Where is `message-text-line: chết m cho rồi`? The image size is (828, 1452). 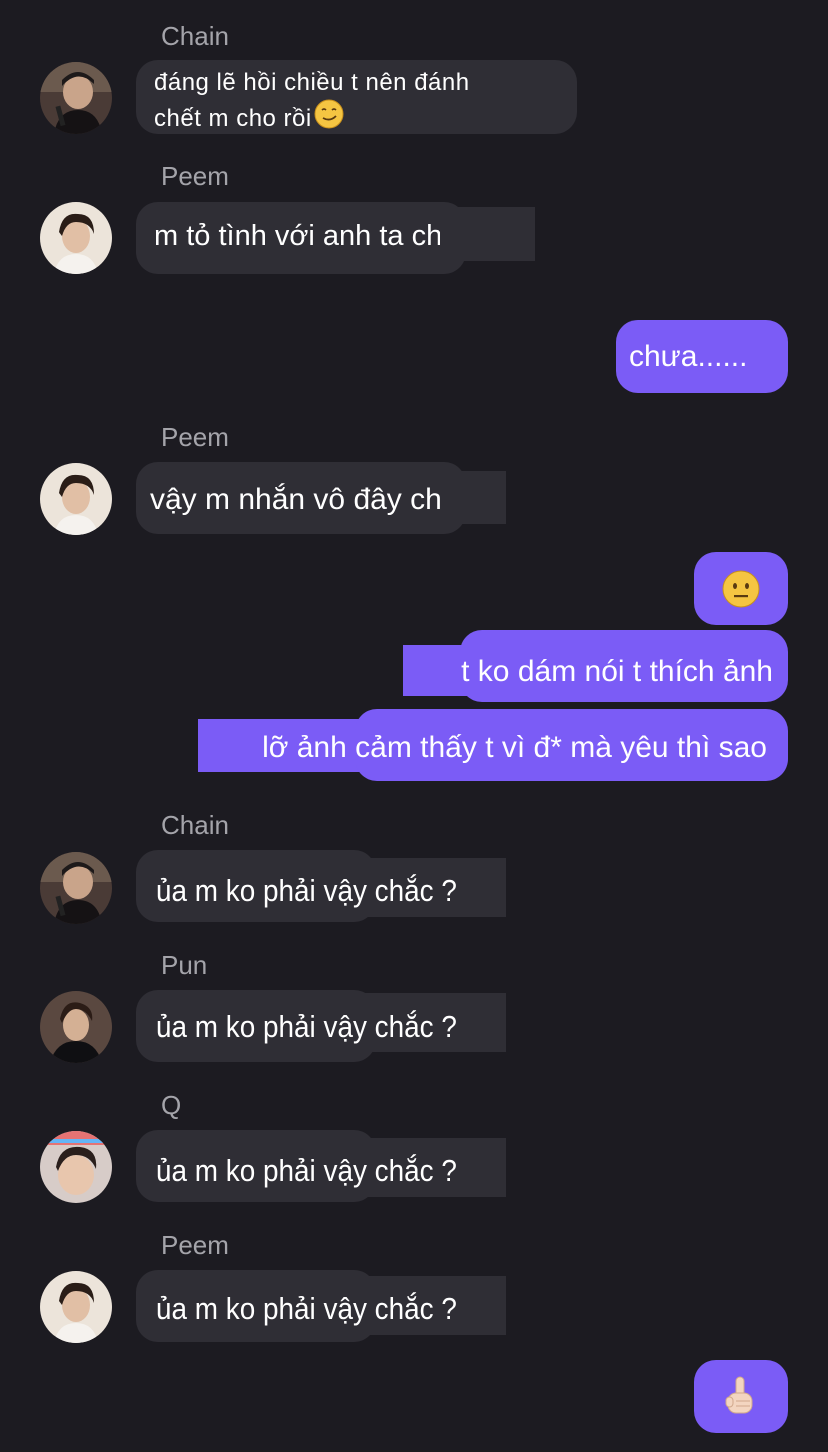
message-text-line: chết m cho rồi is located at coordinates (233, 118).